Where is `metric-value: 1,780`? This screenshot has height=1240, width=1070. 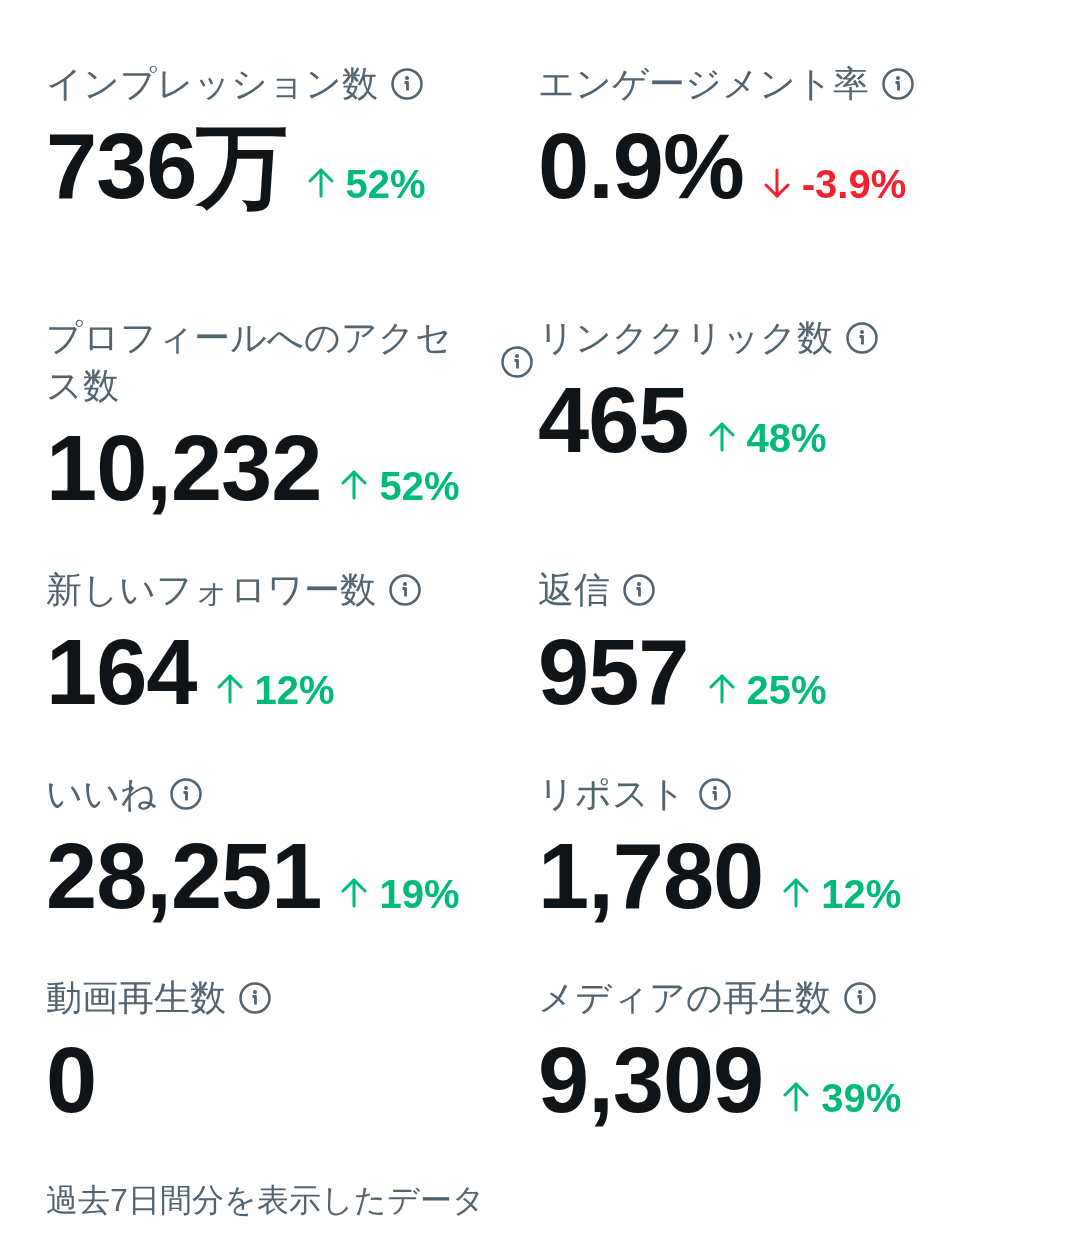
metric-value: 1,780 is located at coordinates (651, 876).